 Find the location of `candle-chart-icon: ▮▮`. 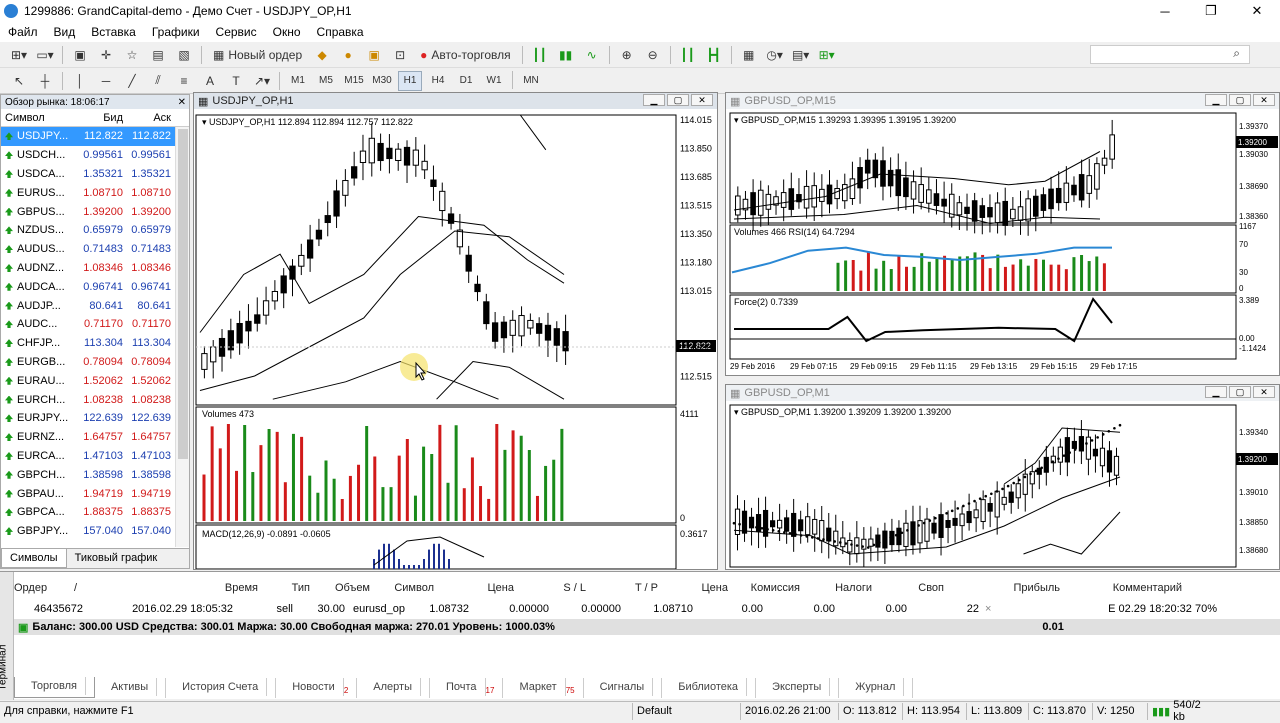

candle-chart-icon: ▮▮ is located at coordinates (566, 55).